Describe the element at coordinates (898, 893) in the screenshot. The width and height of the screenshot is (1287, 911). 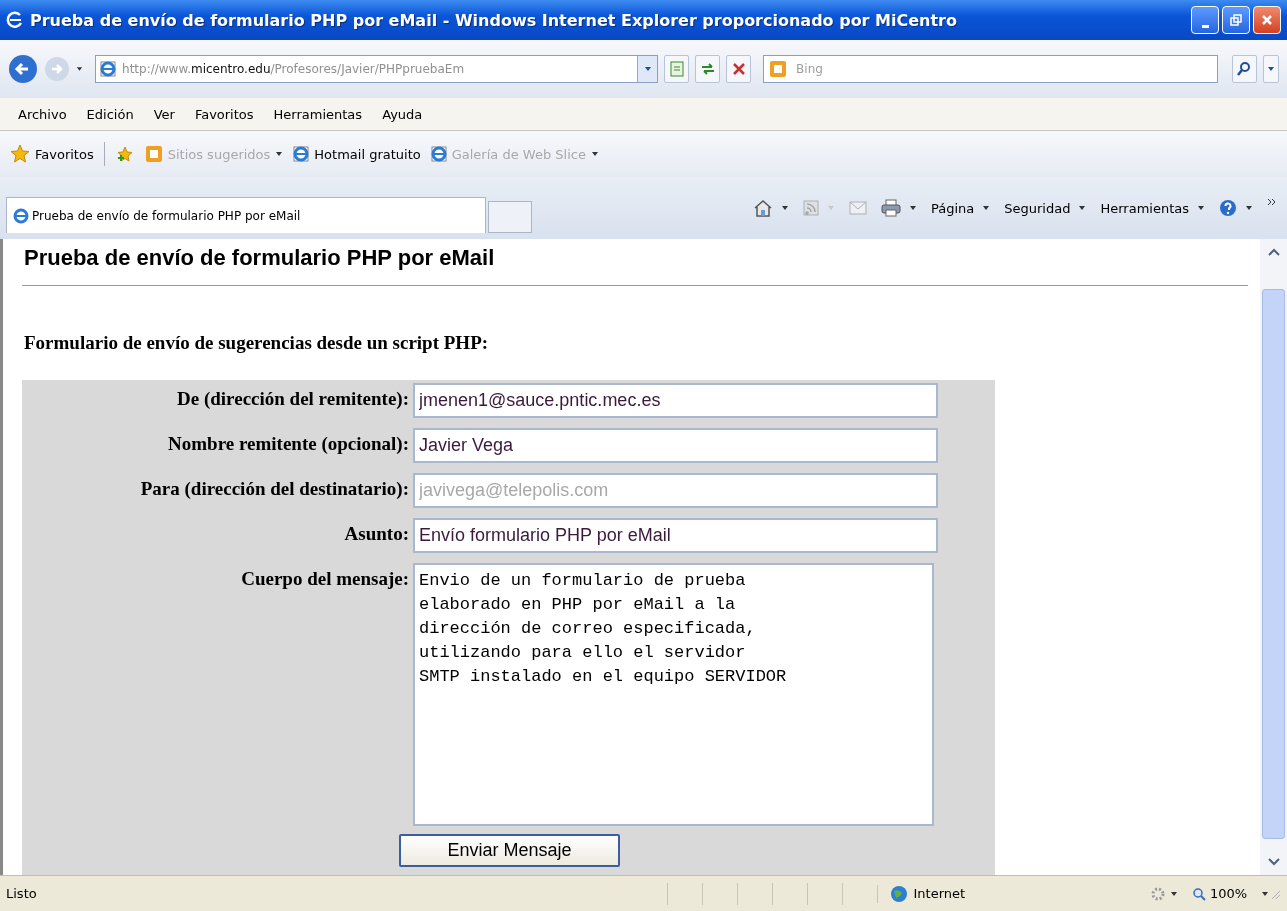
I see `globe-icon` at that location.